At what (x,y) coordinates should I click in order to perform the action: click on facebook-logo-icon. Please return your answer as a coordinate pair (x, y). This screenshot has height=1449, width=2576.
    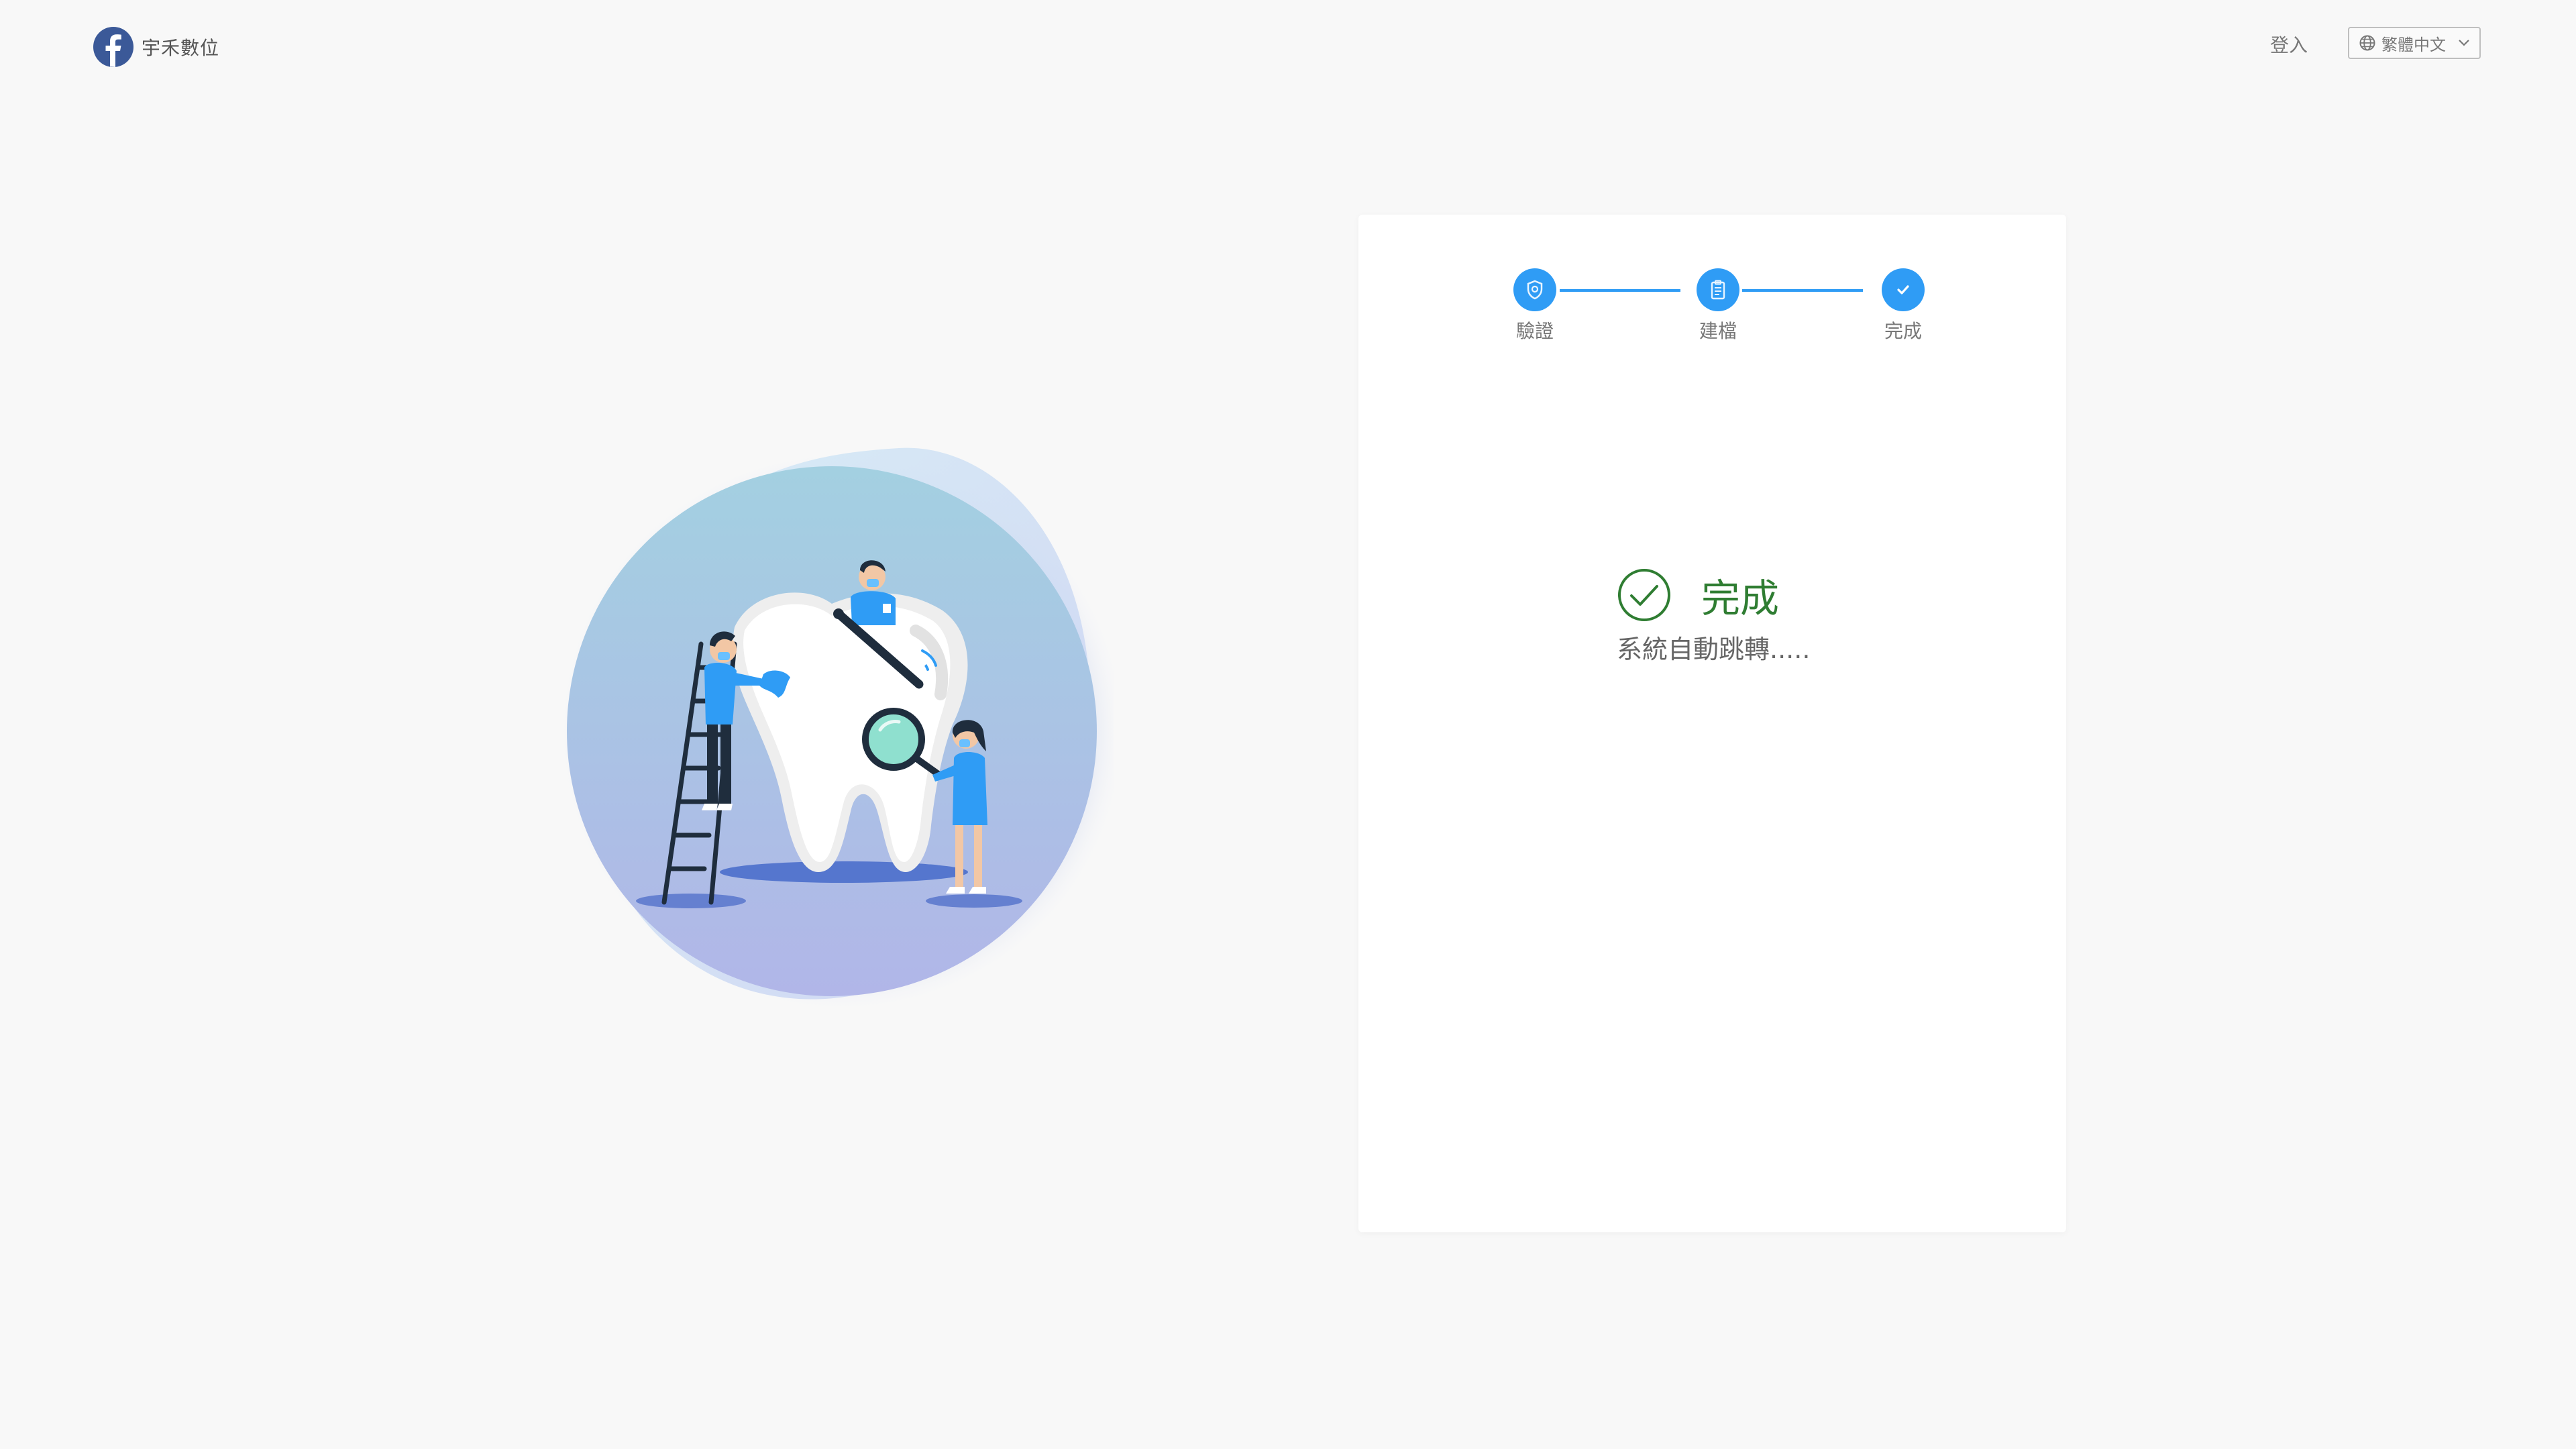
    Looking at the image, I should click on (113, 47).